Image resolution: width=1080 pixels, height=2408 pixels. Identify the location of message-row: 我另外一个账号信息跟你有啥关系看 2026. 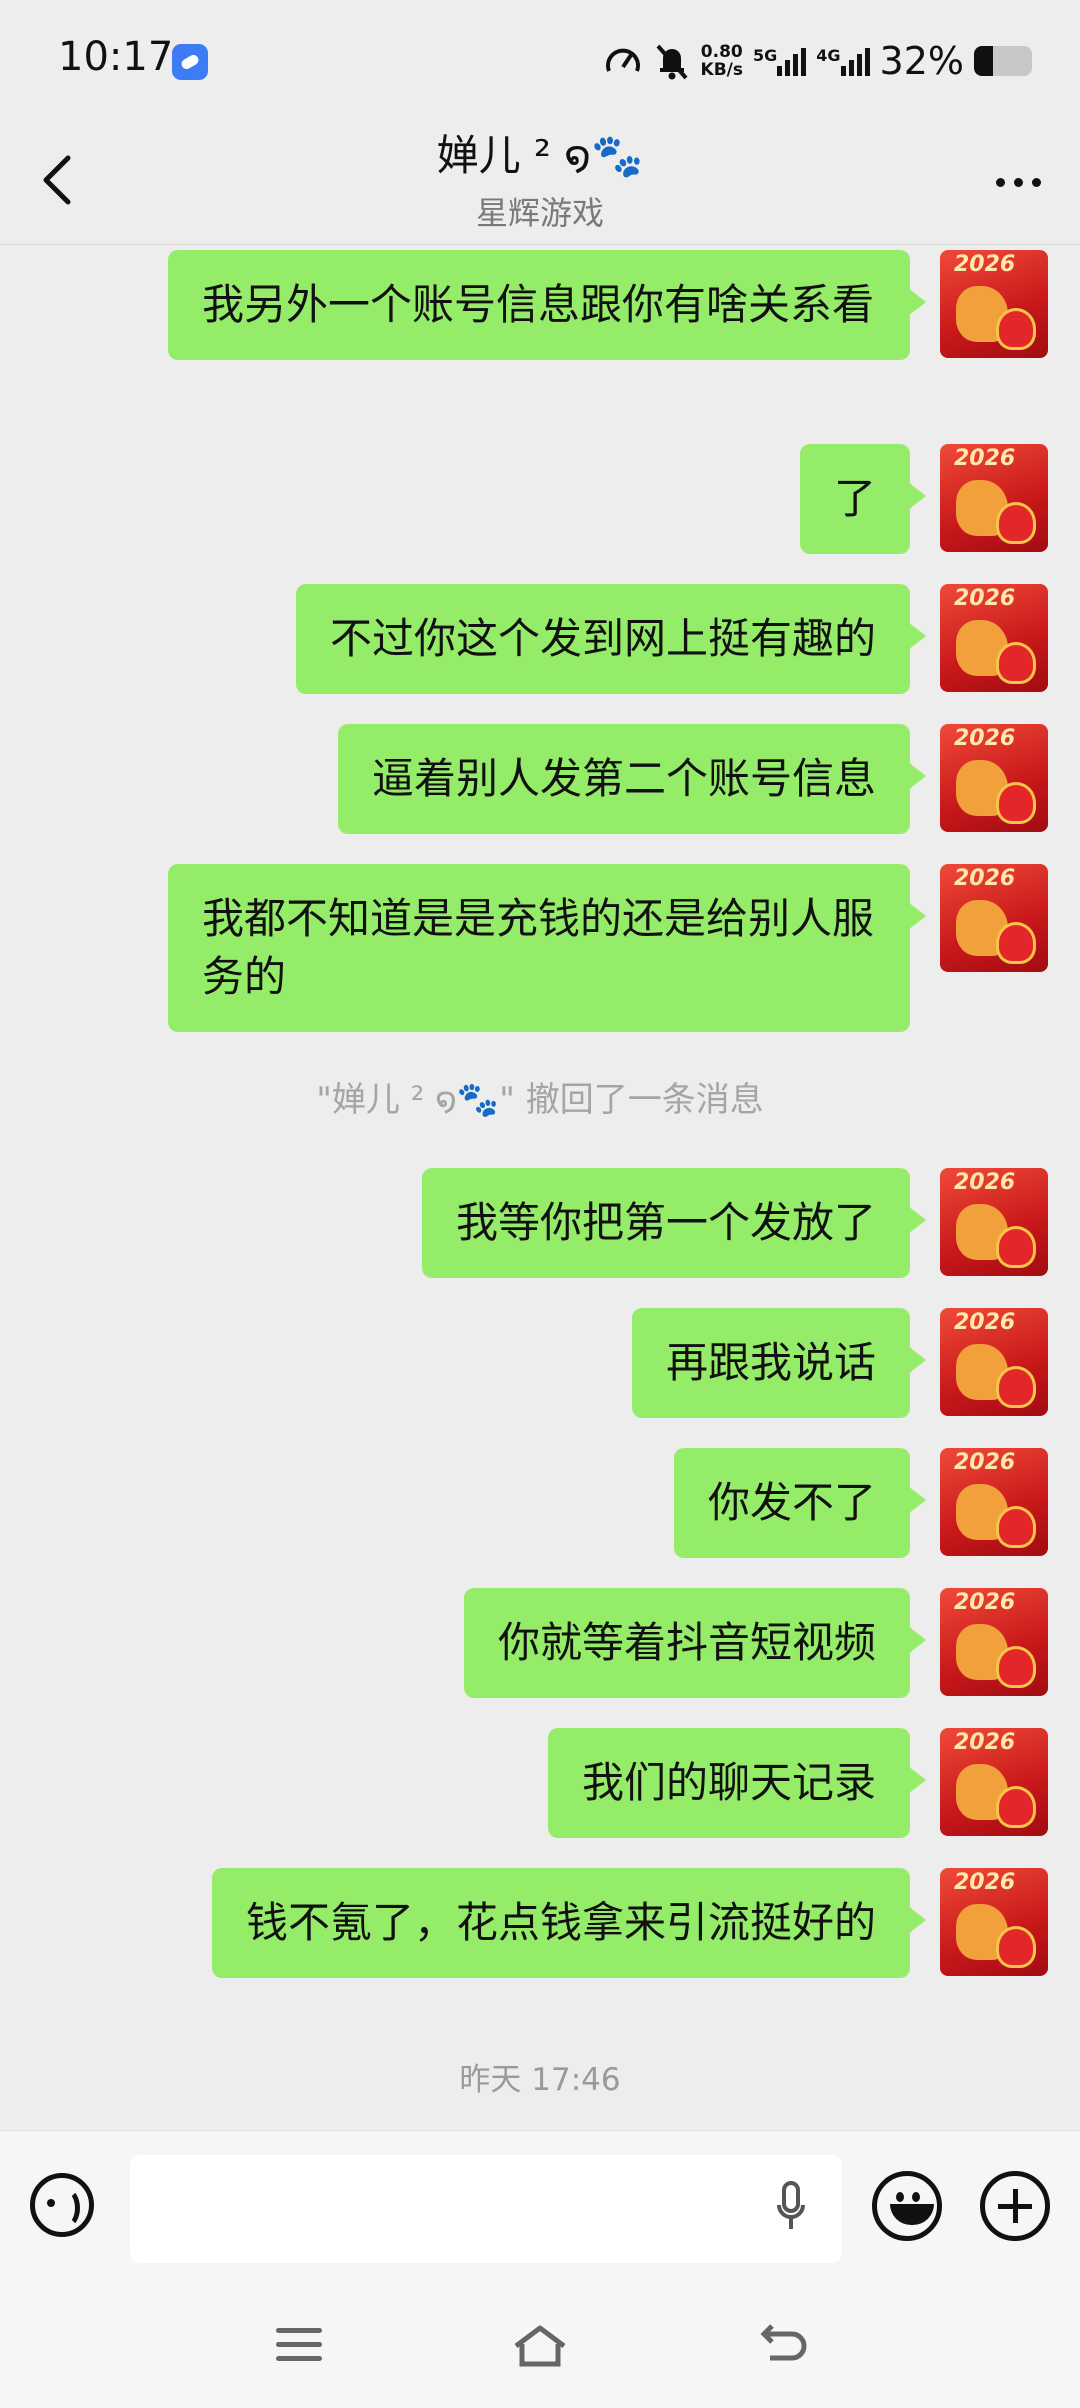
(608, 305).